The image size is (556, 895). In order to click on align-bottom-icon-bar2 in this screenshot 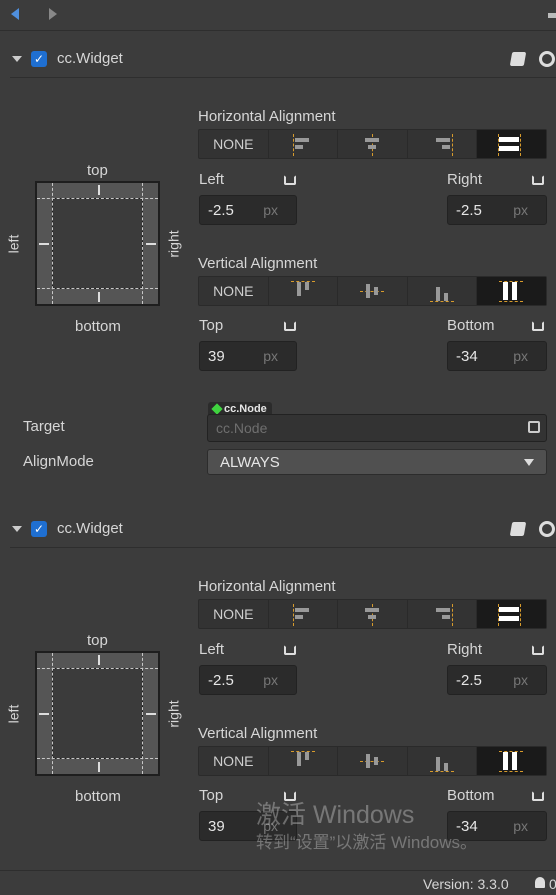, I will do `click(445, 297)`.